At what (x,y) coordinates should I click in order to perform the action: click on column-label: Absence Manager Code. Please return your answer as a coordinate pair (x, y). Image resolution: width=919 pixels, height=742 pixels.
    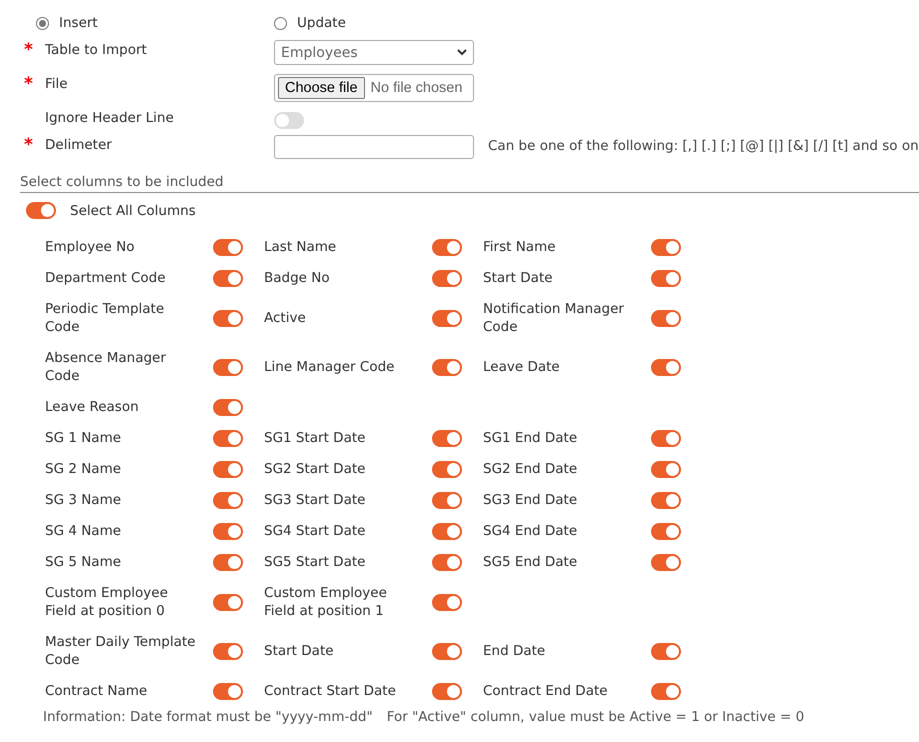
    Looking at the image, I should click on (106, 367).